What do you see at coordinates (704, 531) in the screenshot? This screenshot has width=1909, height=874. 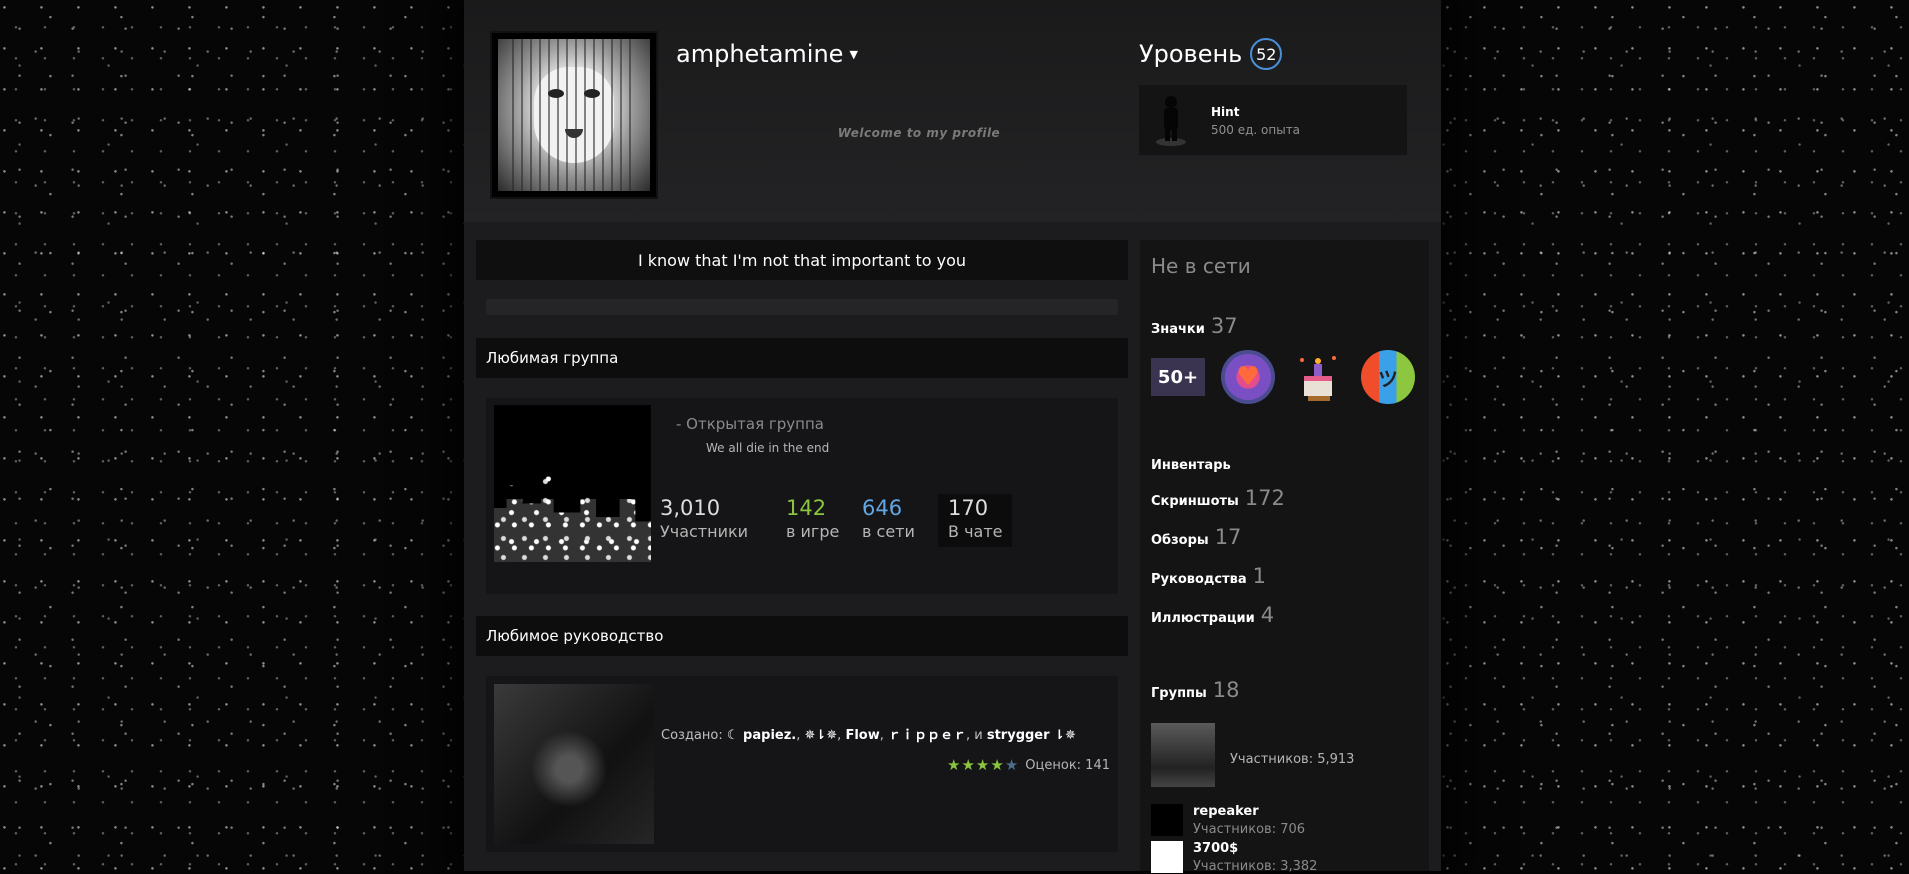 I see `stat-label: Участники` at bounding box center [704, 531].